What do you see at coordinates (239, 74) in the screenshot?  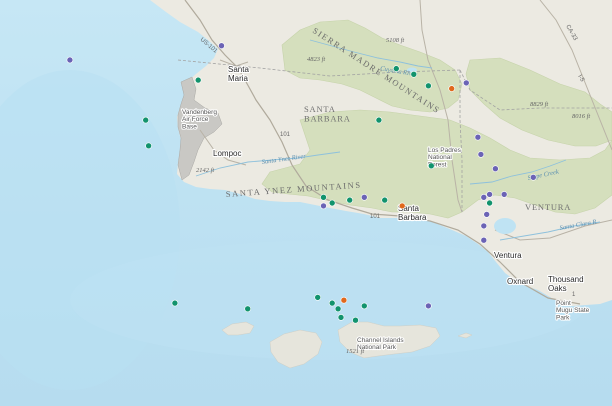 I see `place-santa-maria: Santa Maria` at bounding box center [239, 74].